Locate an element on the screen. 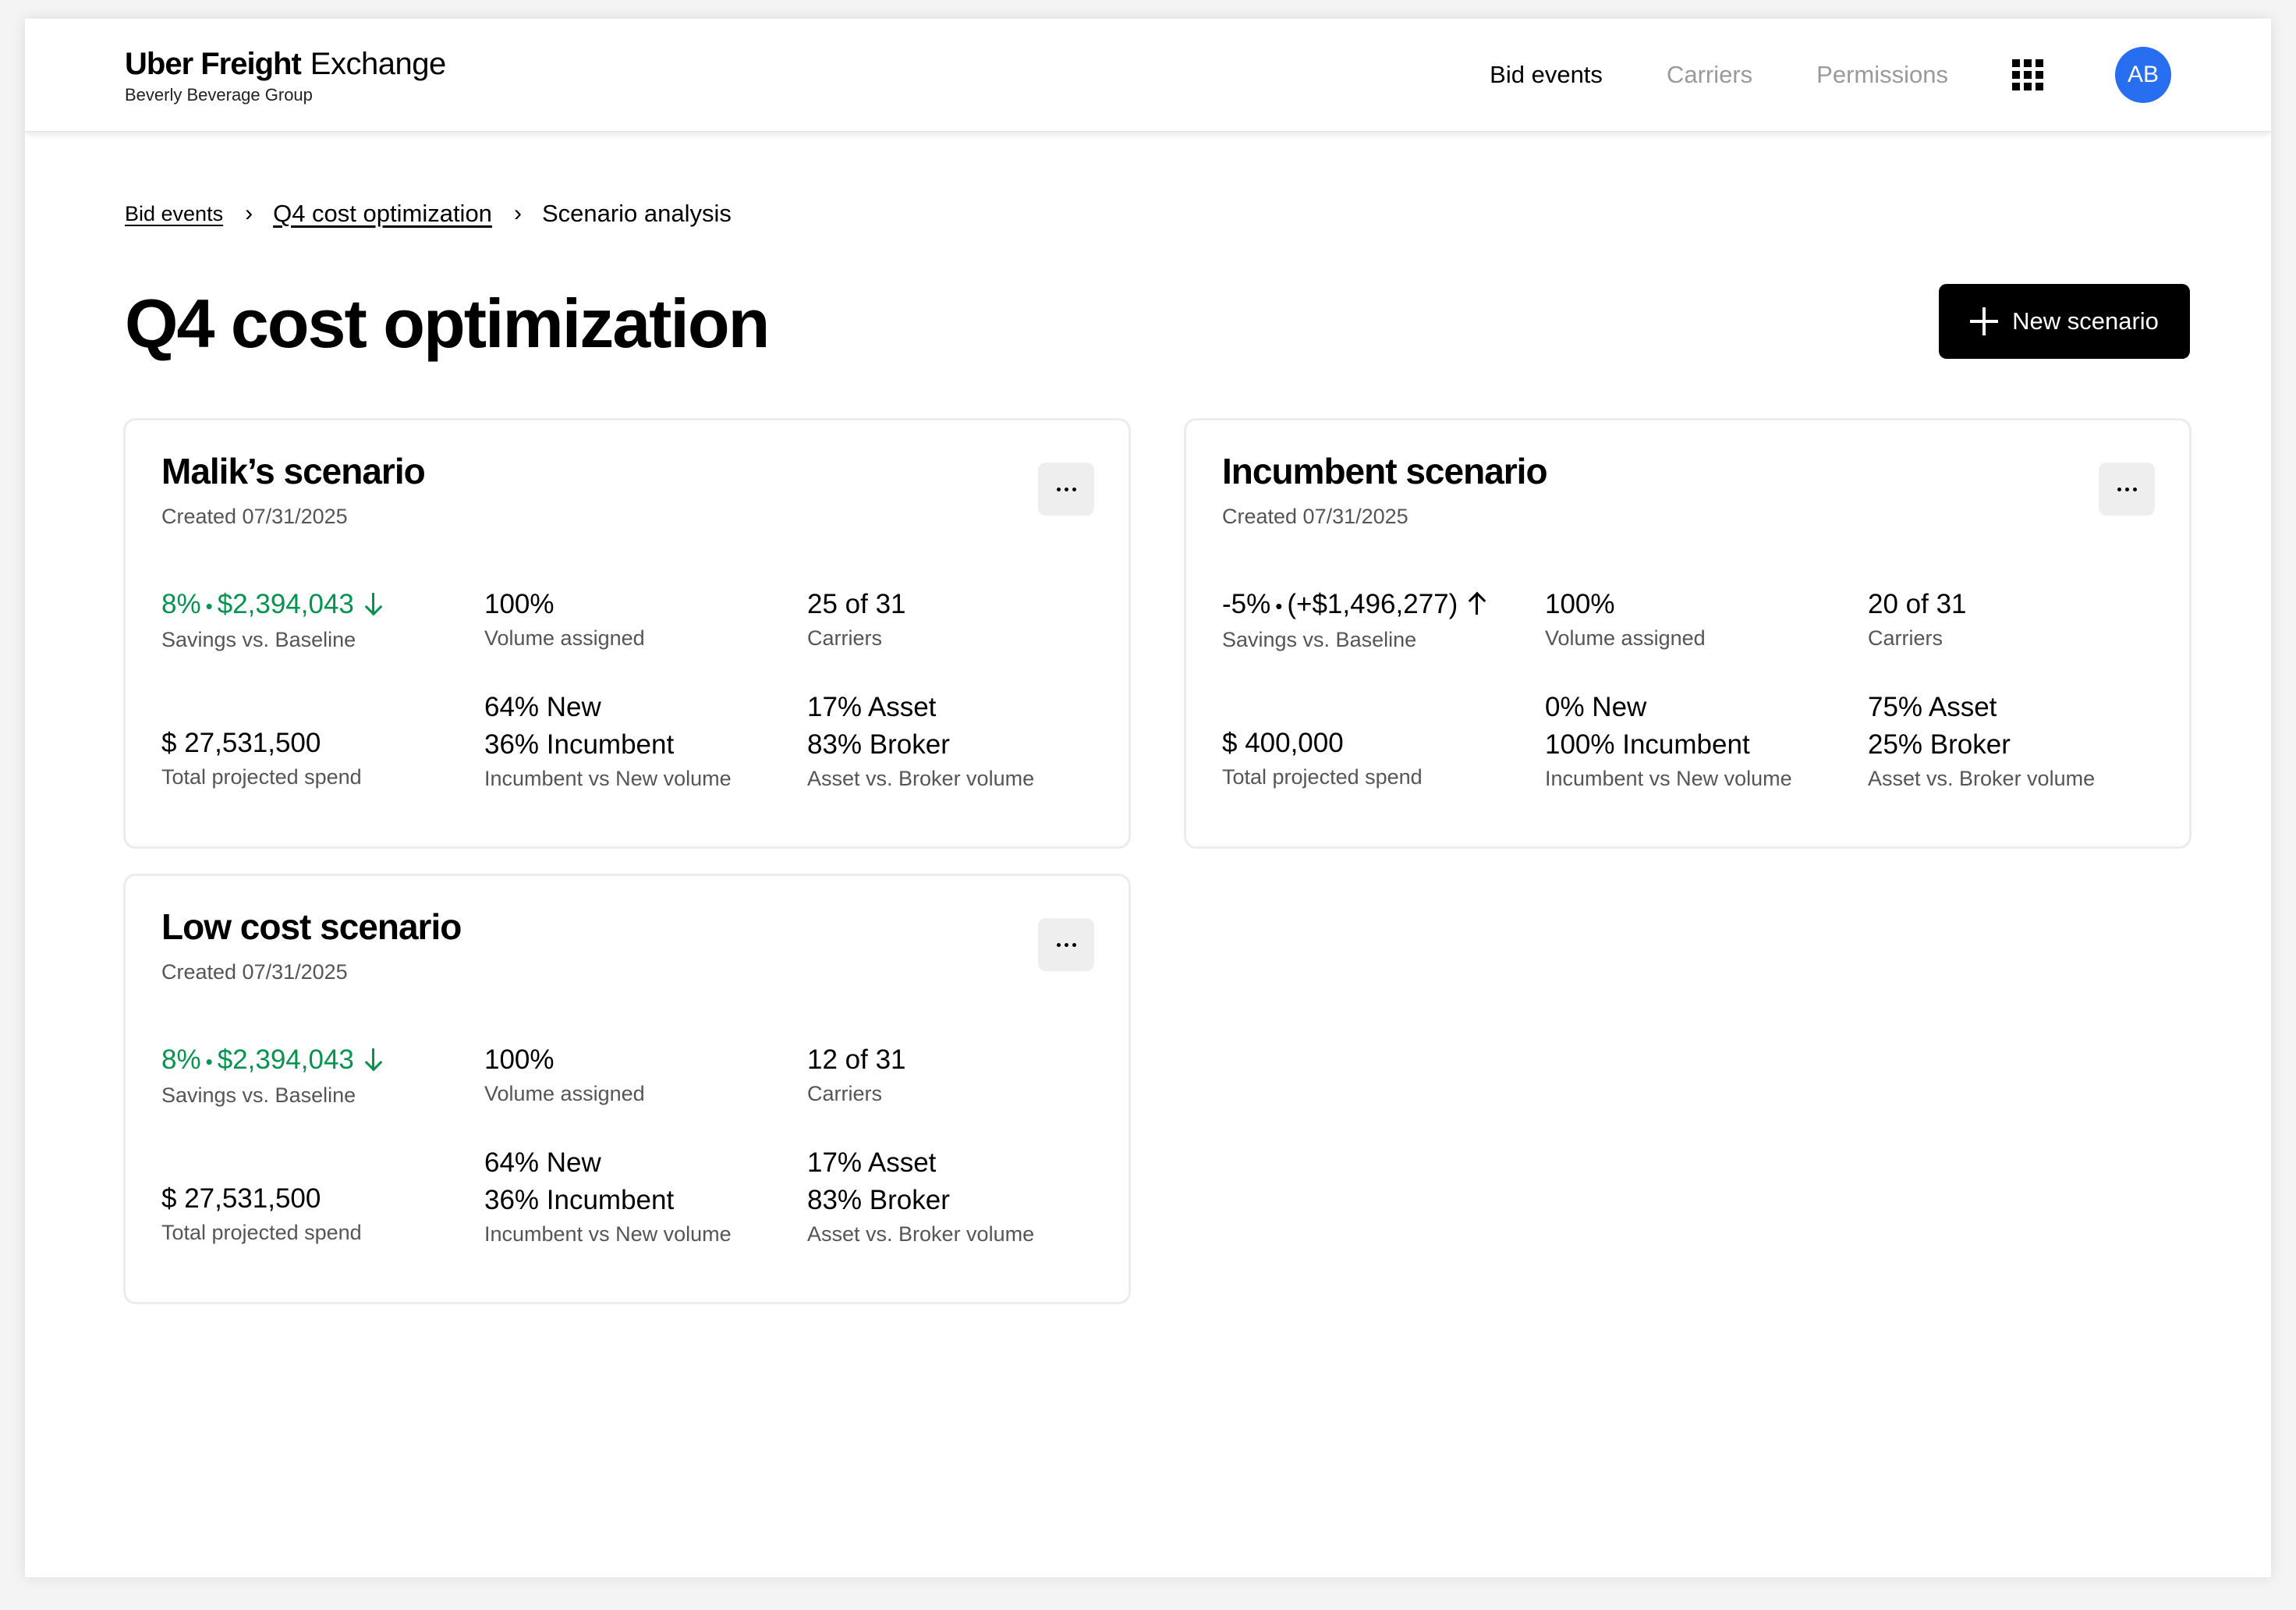 Image resolution: width=2296 pixels, height=1610 pixels. carriers-value: 12 of 31 is located at coordinates (856, 1060).